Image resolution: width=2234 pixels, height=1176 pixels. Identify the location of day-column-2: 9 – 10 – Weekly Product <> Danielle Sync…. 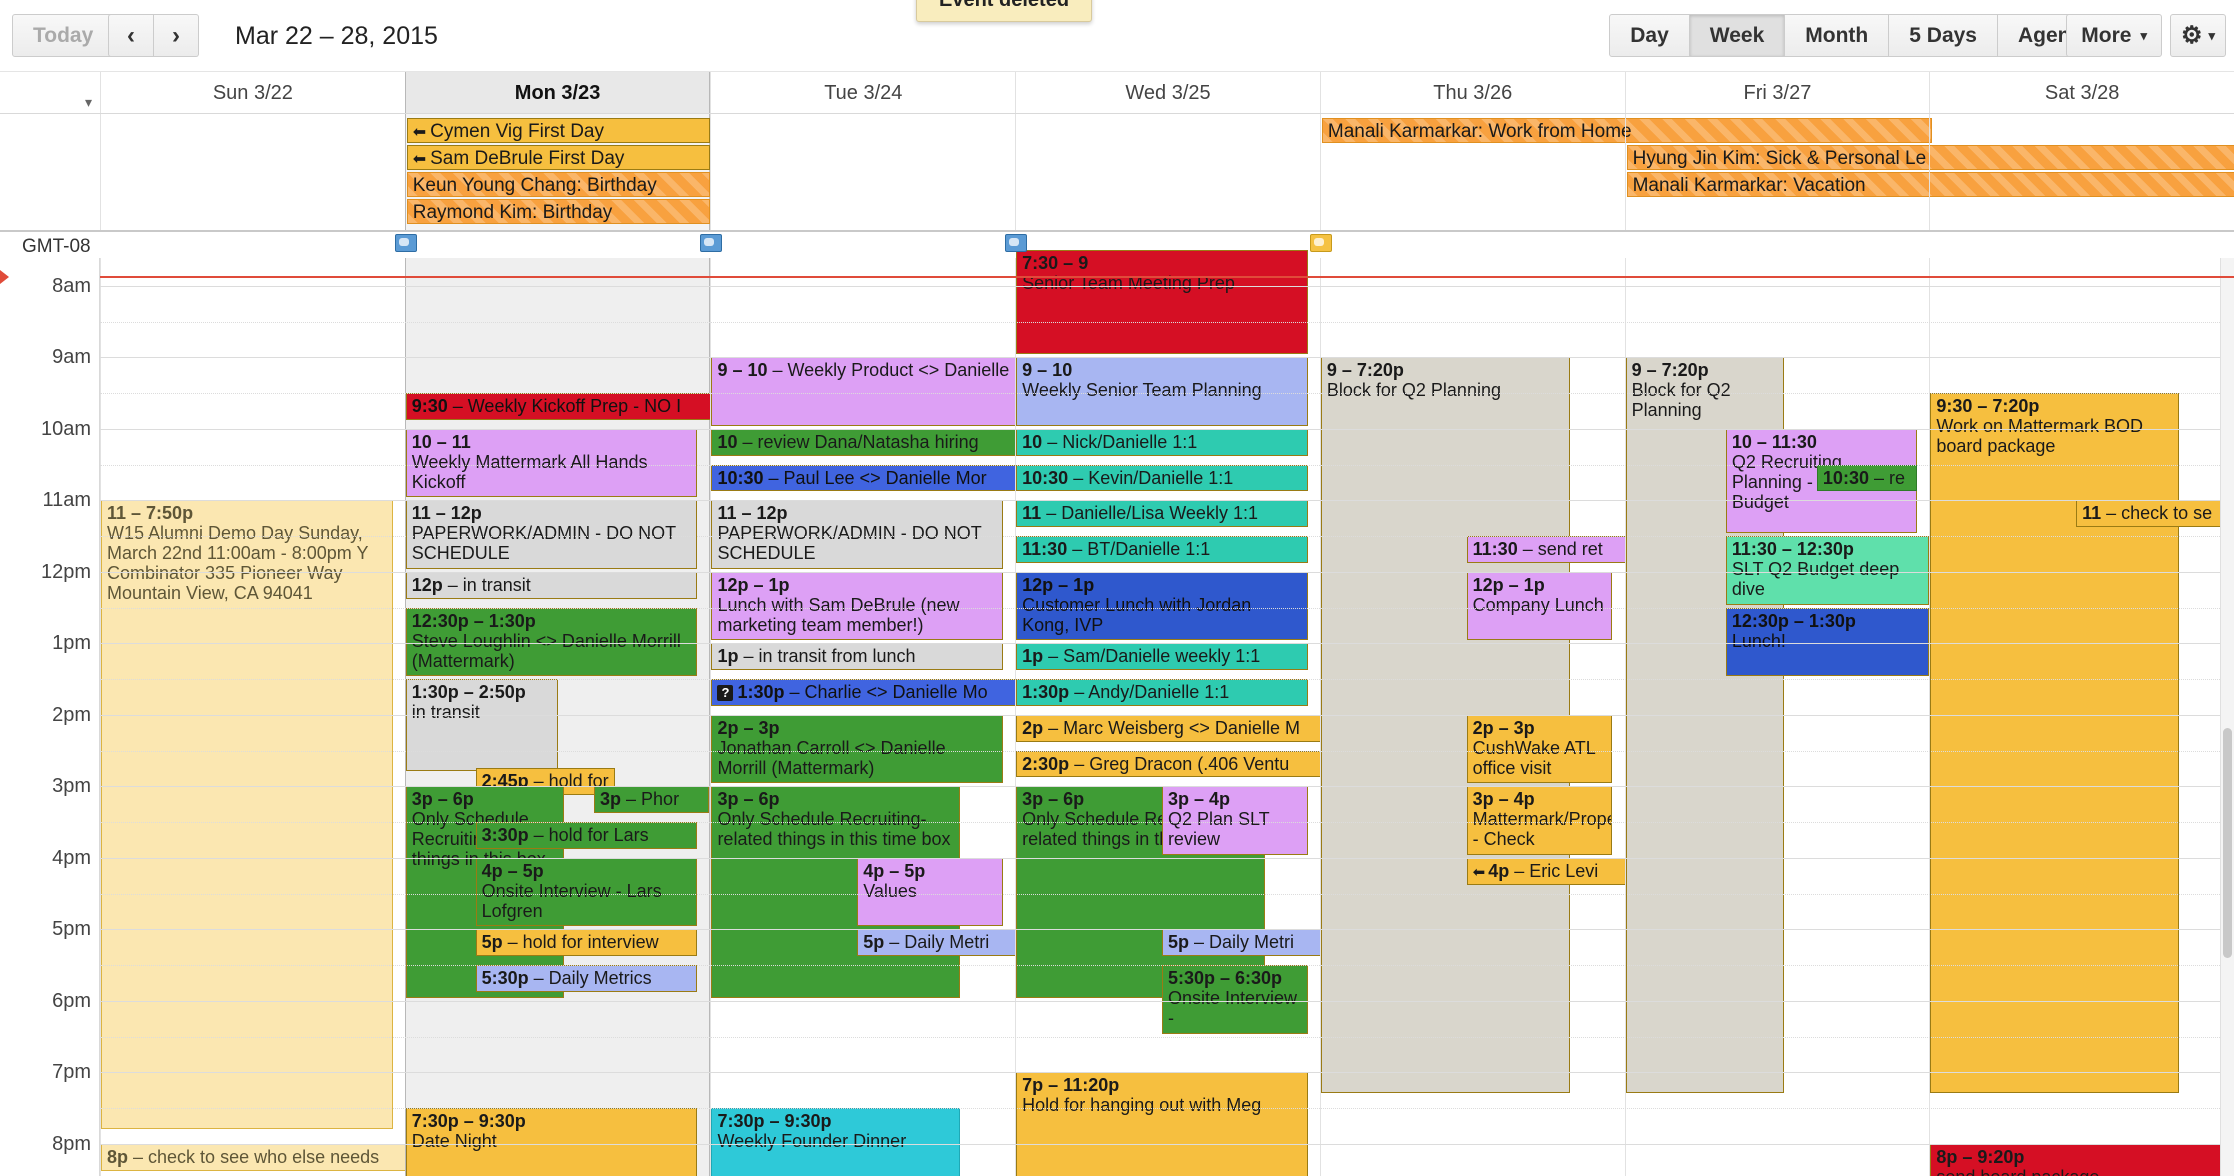
(861, 705).